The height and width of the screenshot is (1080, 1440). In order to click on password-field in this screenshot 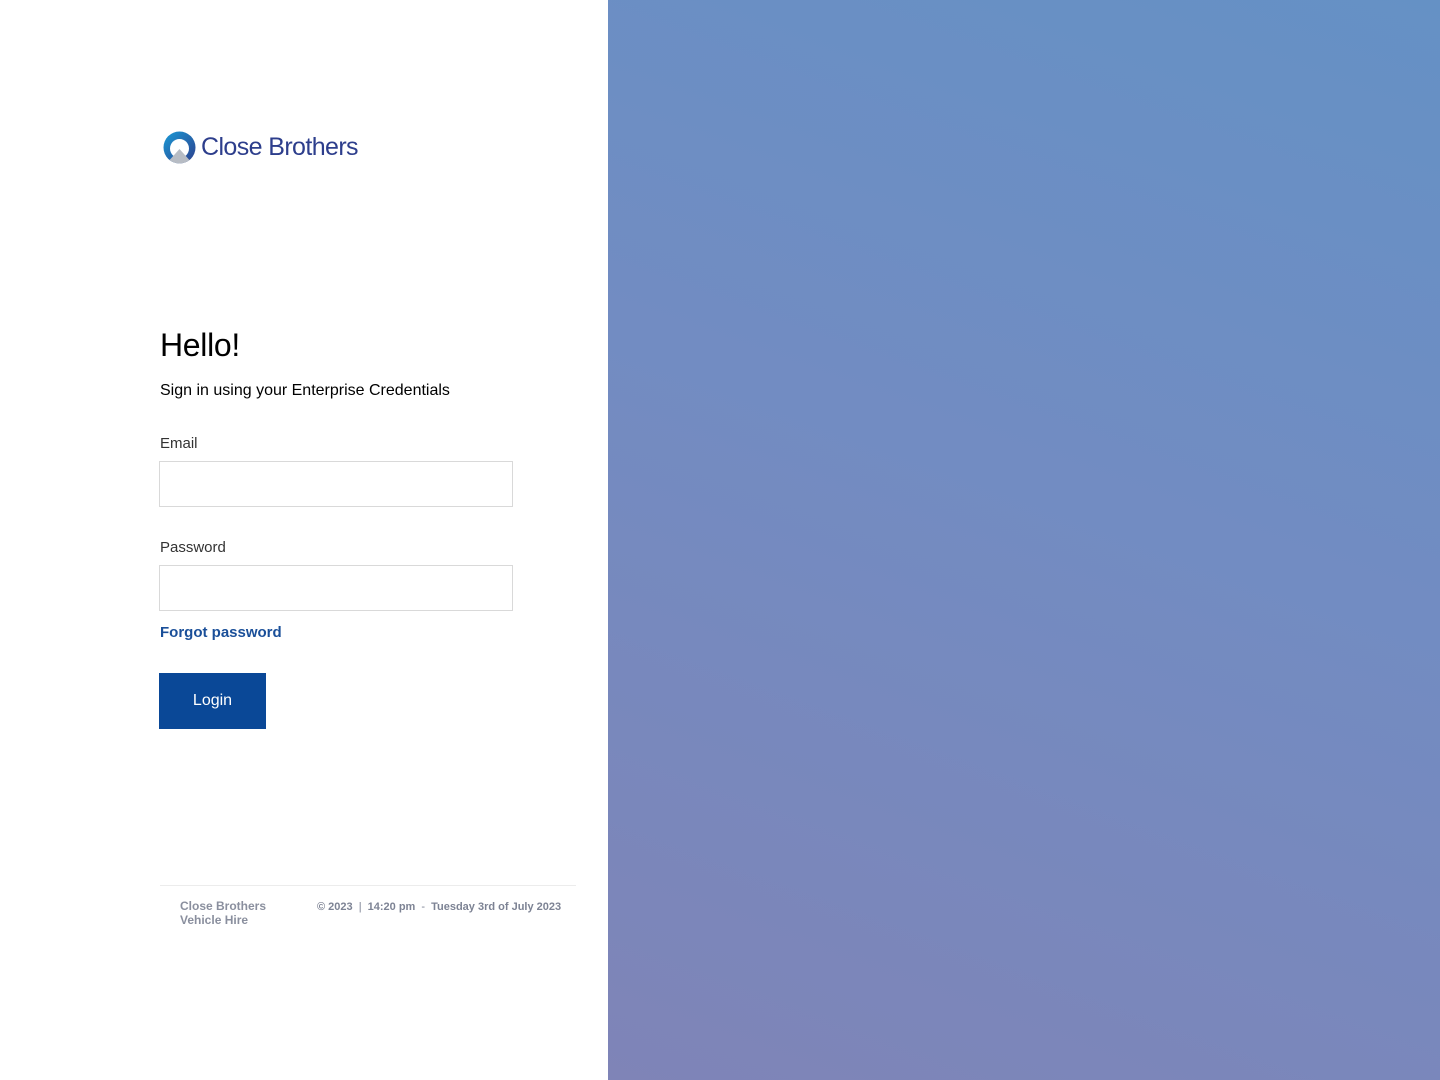, I will do `click(336, 588)`.